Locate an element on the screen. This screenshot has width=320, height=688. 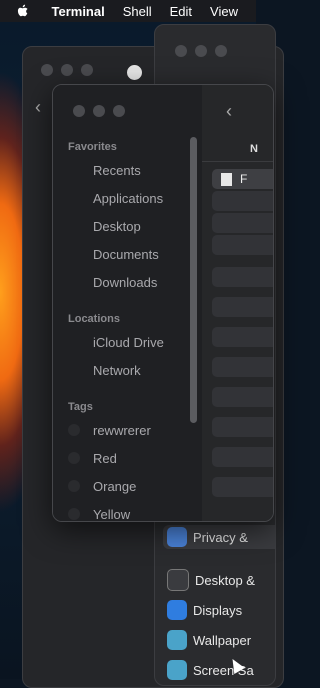
settings-item-label: Screen Sa is located at coordinates (223, 670).